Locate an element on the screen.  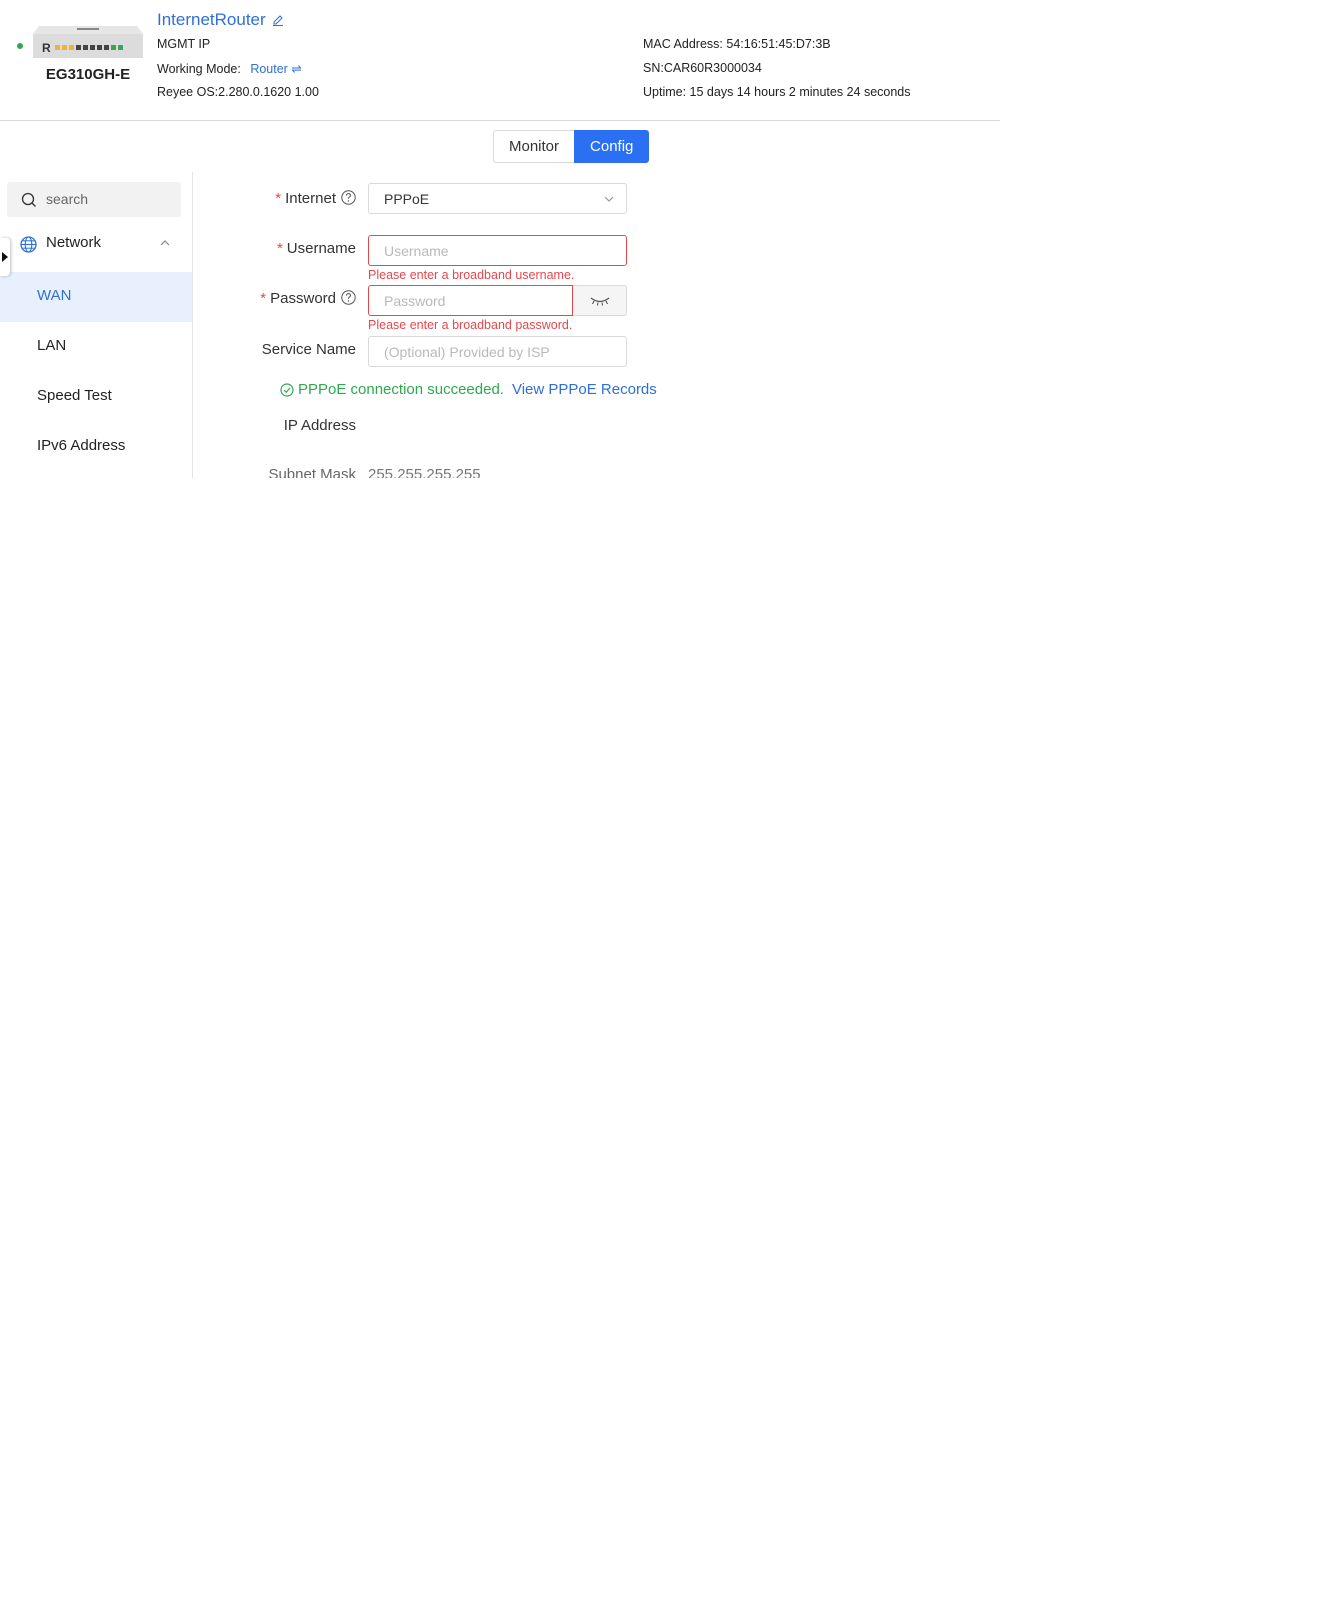
sidebar-group-network: Network is located at coordinates (96, 244).